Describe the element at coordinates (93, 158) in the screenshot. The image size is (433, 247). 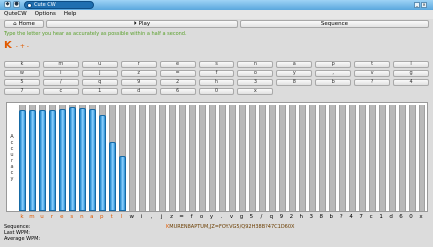
I see `bar-a` at that location.